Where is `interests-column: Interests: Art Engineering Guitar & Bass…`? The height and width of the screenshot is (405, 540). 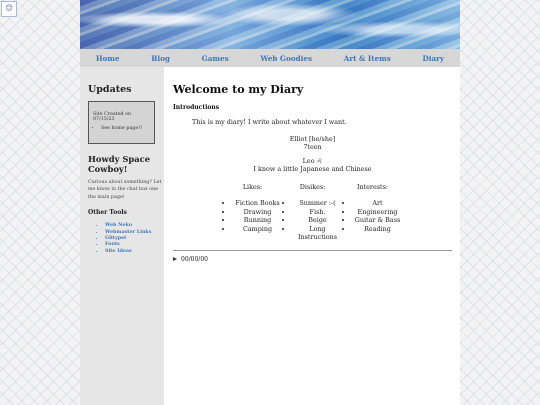
interests-column: Interests: Art Engineering Guitar & Bass… is located at coordinates (373, 212).